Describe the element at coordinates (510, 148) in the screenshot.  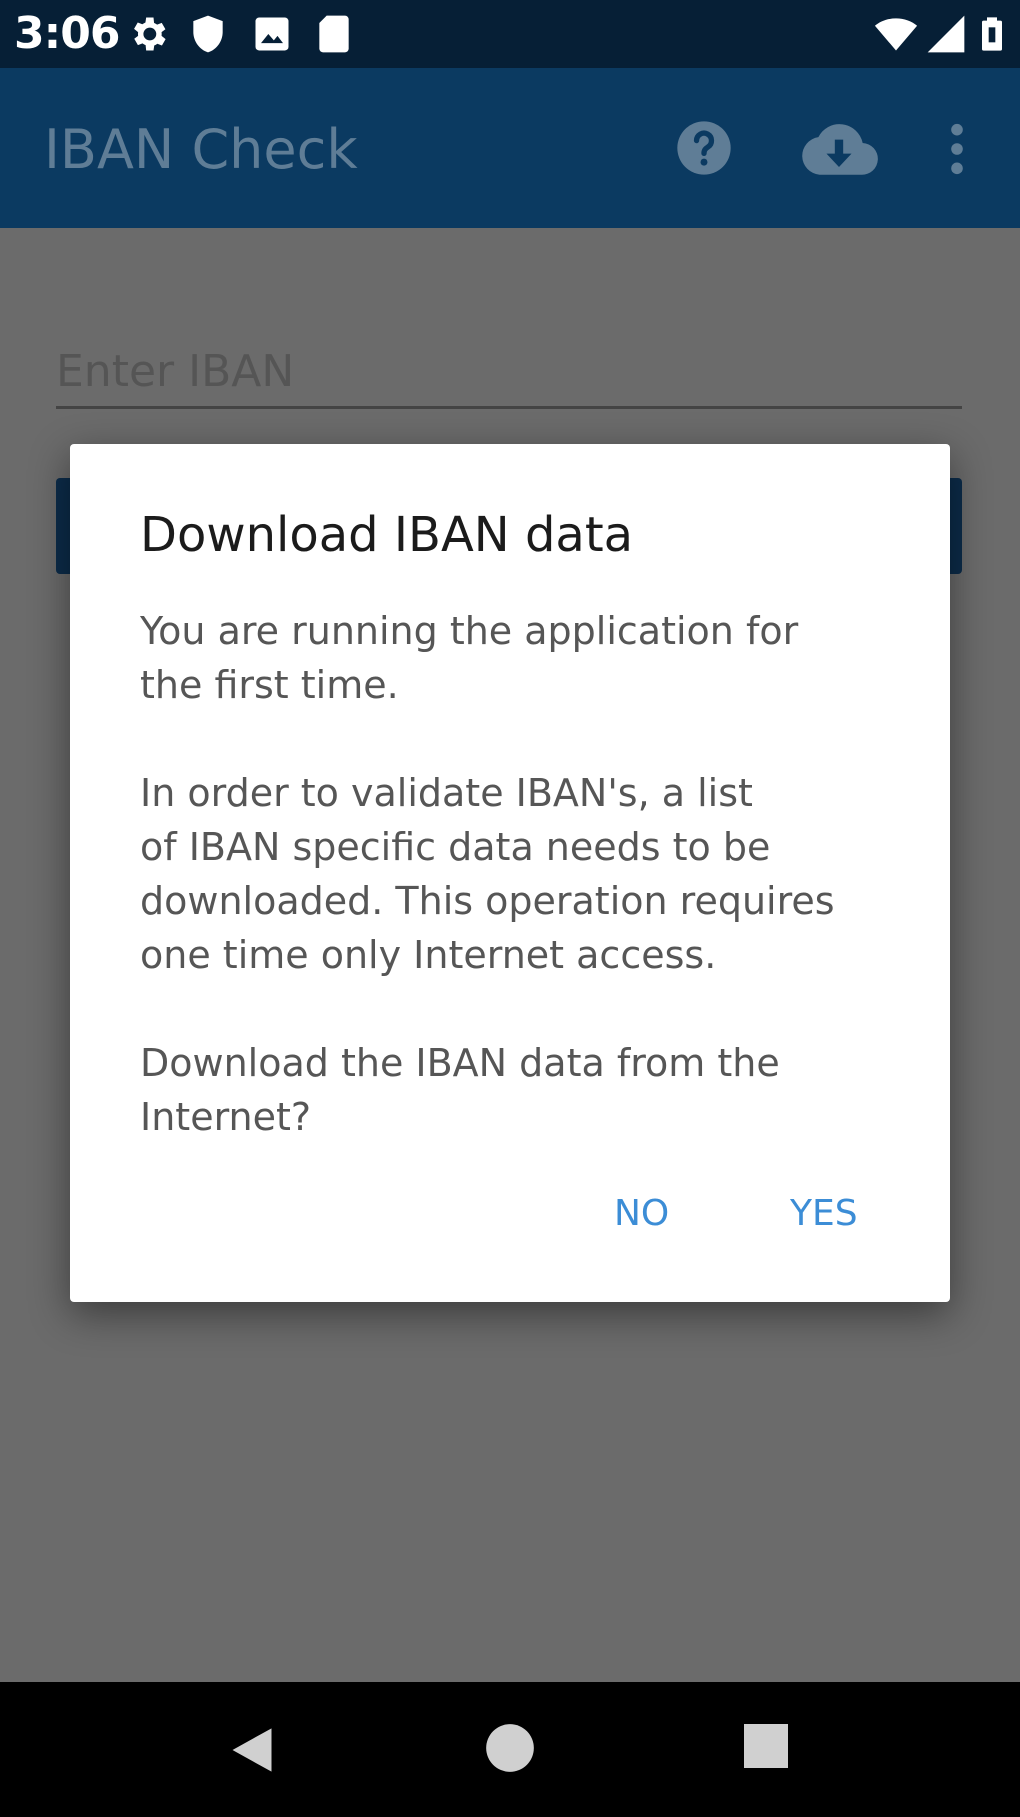
I see `app-bar: IBAN Check` at that location.